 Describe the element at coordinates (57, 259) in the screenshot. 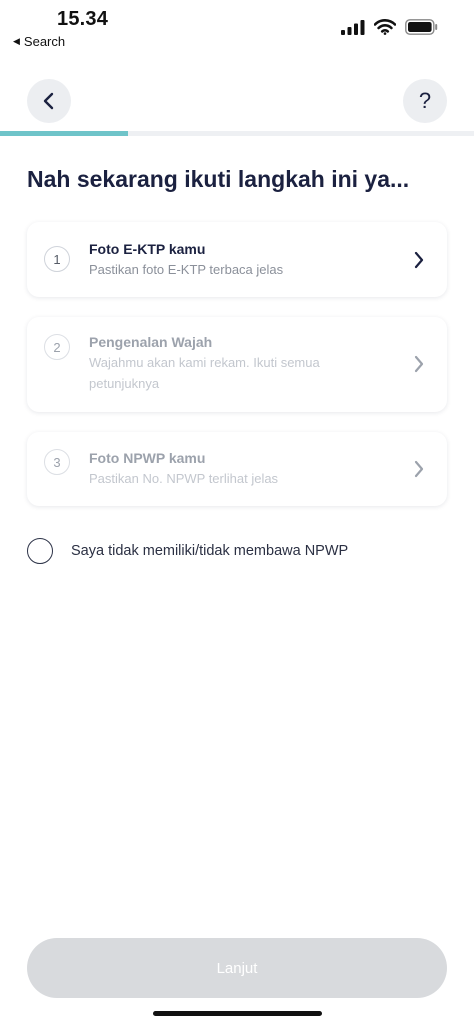

I see `step-number-badge: 1` at that location.